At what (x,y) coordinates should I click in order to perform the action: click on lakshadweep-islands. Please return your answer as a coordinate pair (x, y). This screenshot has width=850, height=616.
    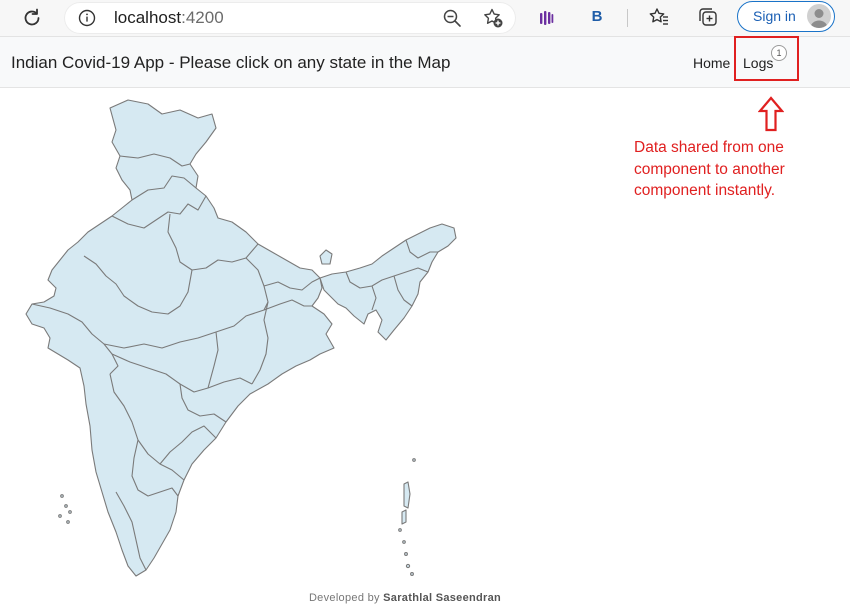
    Looking at the image, I should click on (65, 509).